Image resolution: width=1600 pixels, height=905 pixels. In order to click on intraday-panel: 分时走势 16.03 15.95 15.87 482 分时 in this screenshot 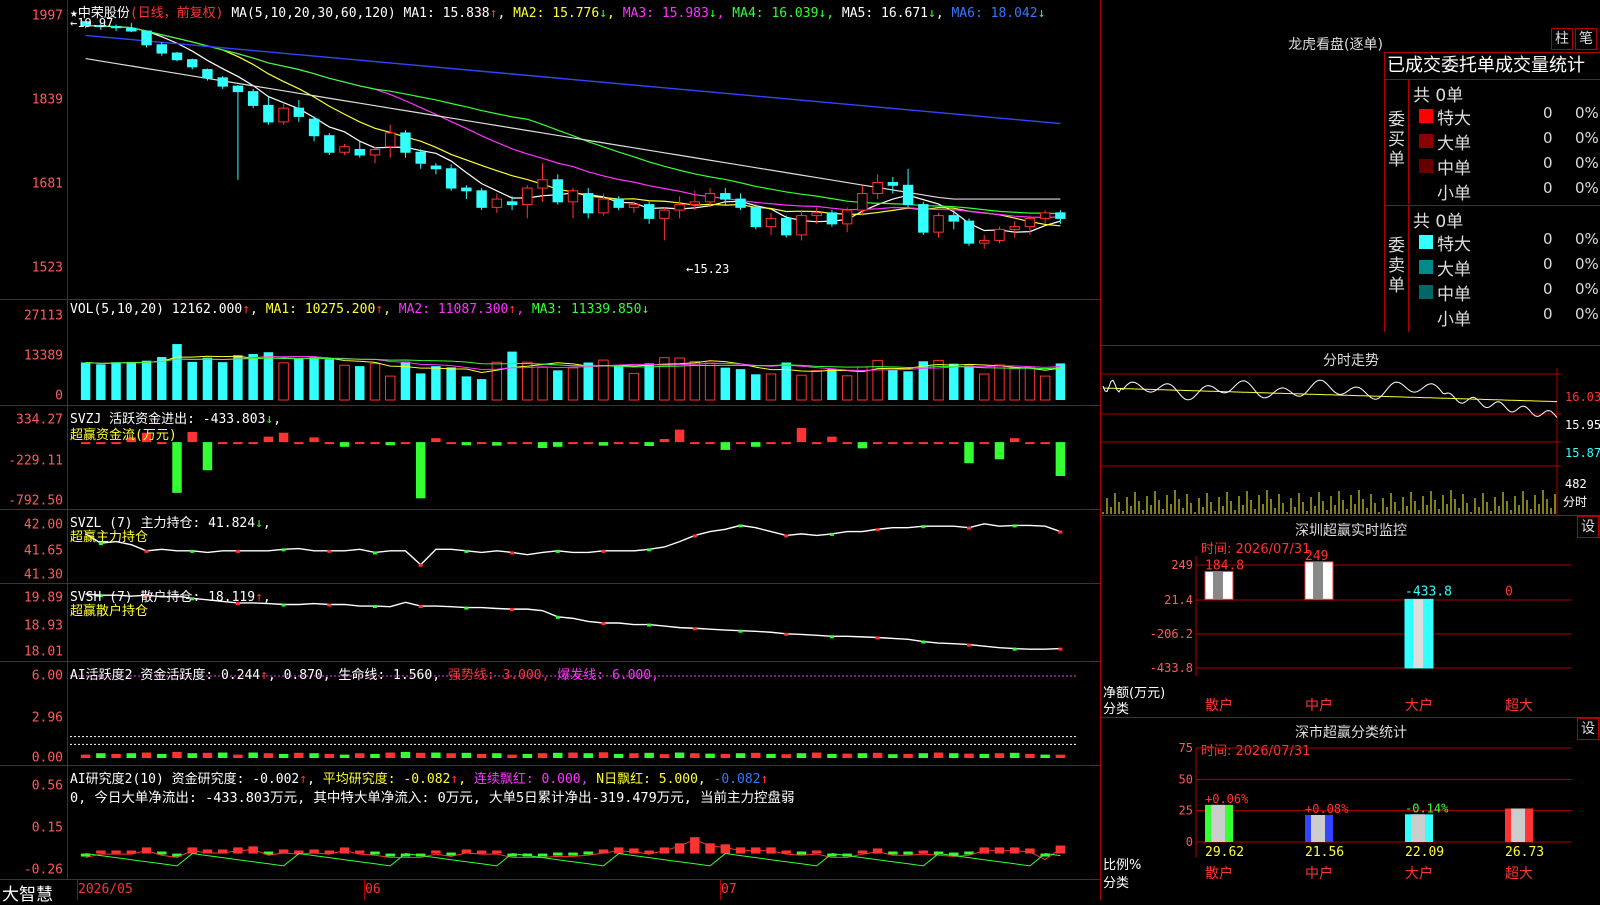, I will do `click(1350, 431)`.